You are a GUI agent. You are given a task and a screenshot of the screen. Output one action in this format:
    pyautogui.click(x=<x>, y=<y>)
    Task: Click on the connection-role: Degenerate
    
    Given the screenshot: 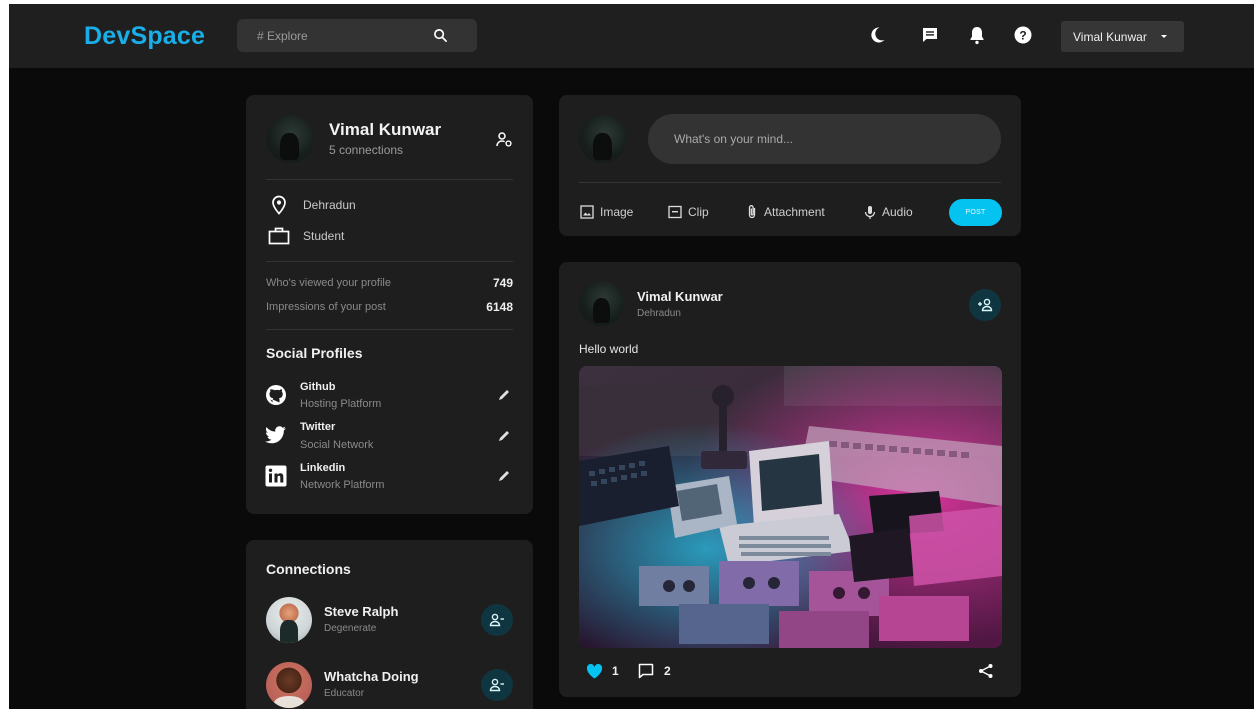 What is the action you would take?
    pyautogui.click(x=350, y=628)
    